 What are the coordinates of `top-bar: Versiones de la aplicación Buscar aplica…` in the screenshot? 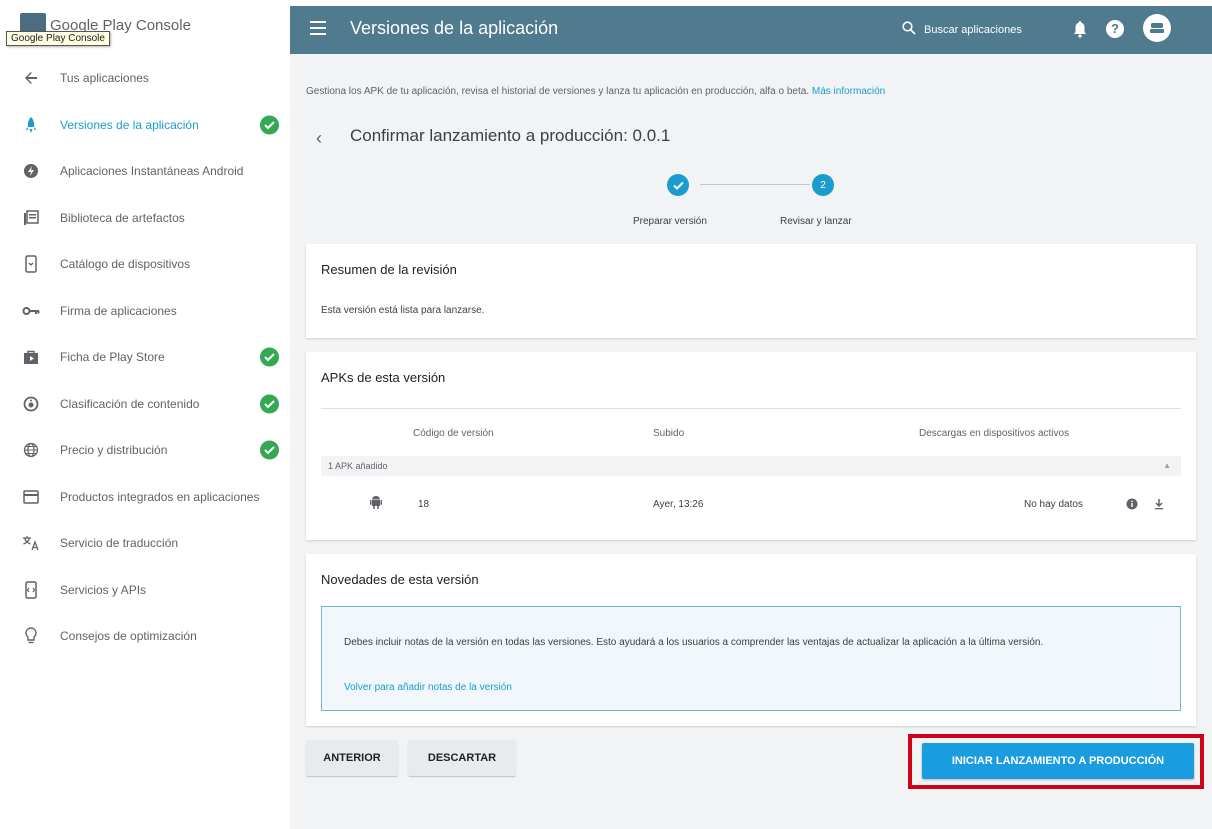 It's located at (751, 30).